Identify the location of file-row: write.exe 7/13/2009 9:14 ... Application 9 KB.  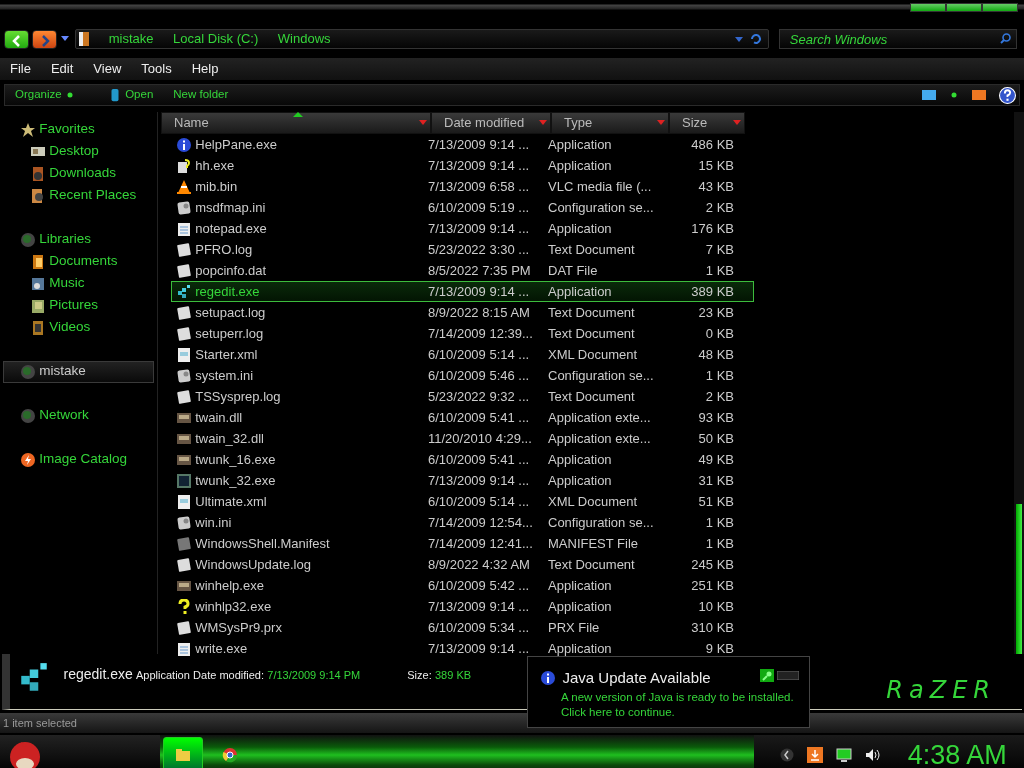
(462, 648).